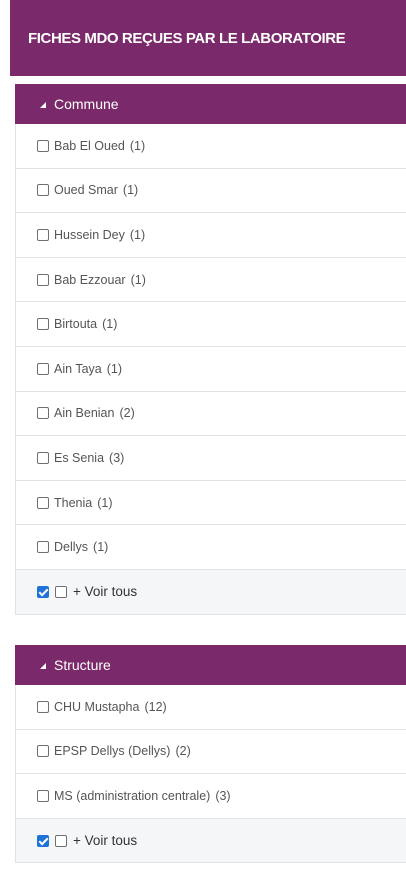  Describe the element at coordinates (211, 707) in the screenshot. I see `list-item: CHU Mustapha (12)` at that location.